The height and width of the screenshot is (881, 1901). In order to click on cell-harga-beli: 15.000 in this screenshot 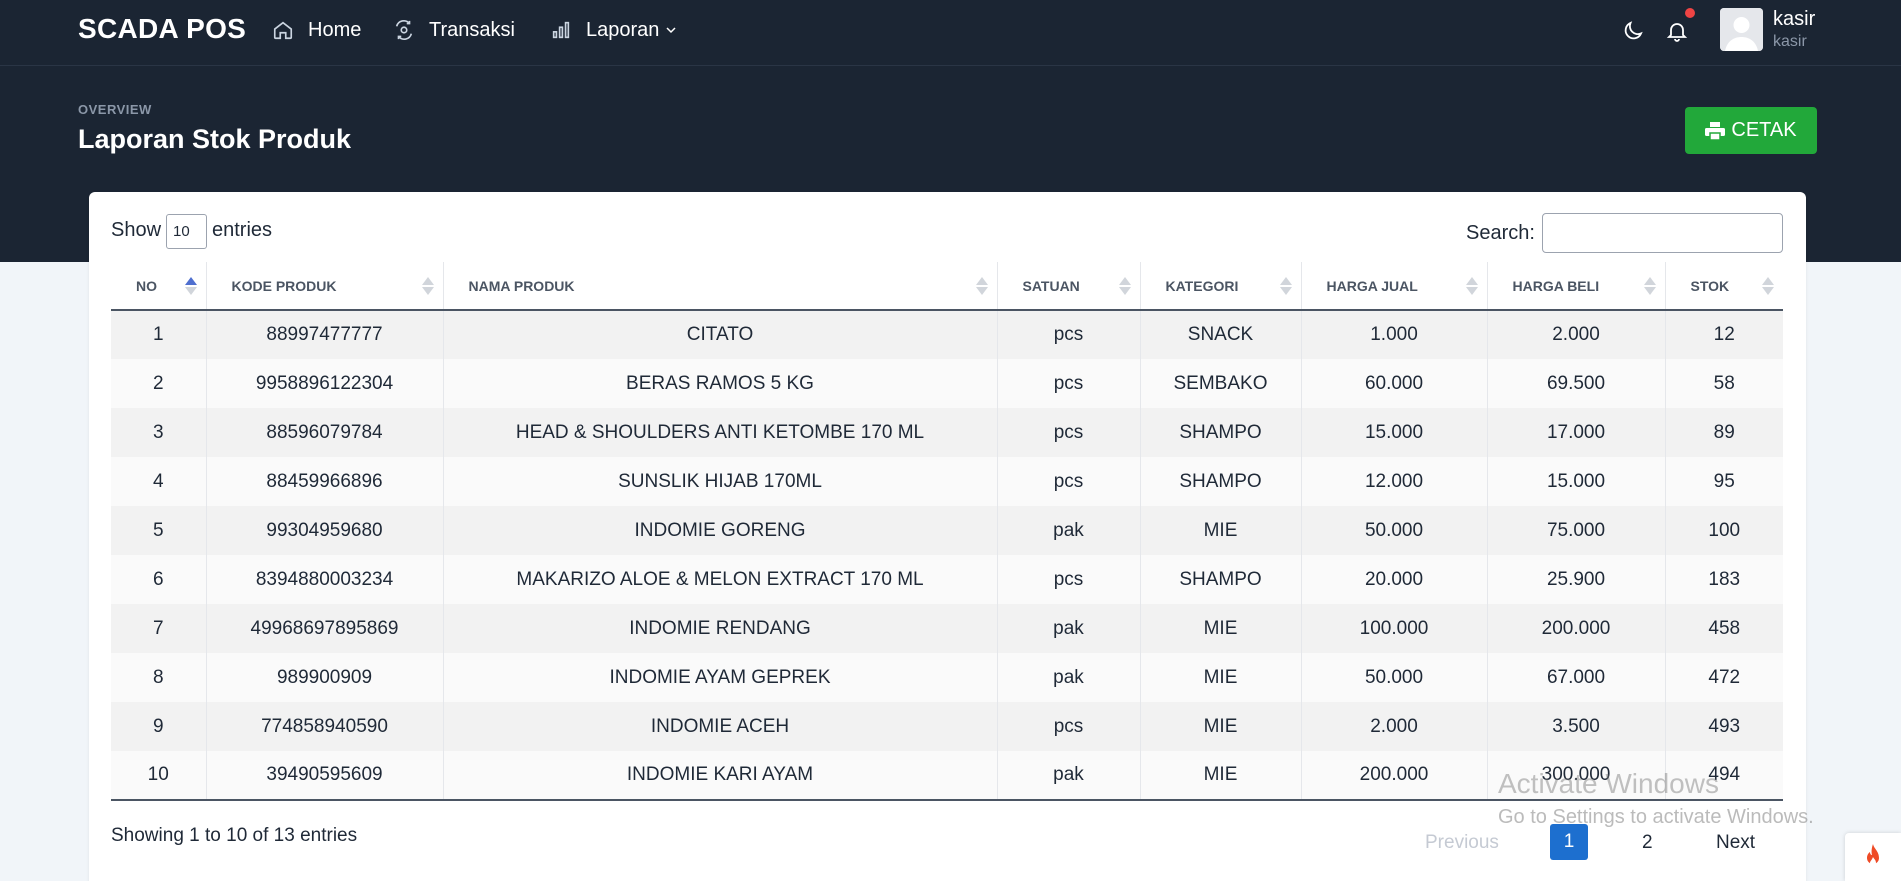, I will do `click(1576, 481)`.